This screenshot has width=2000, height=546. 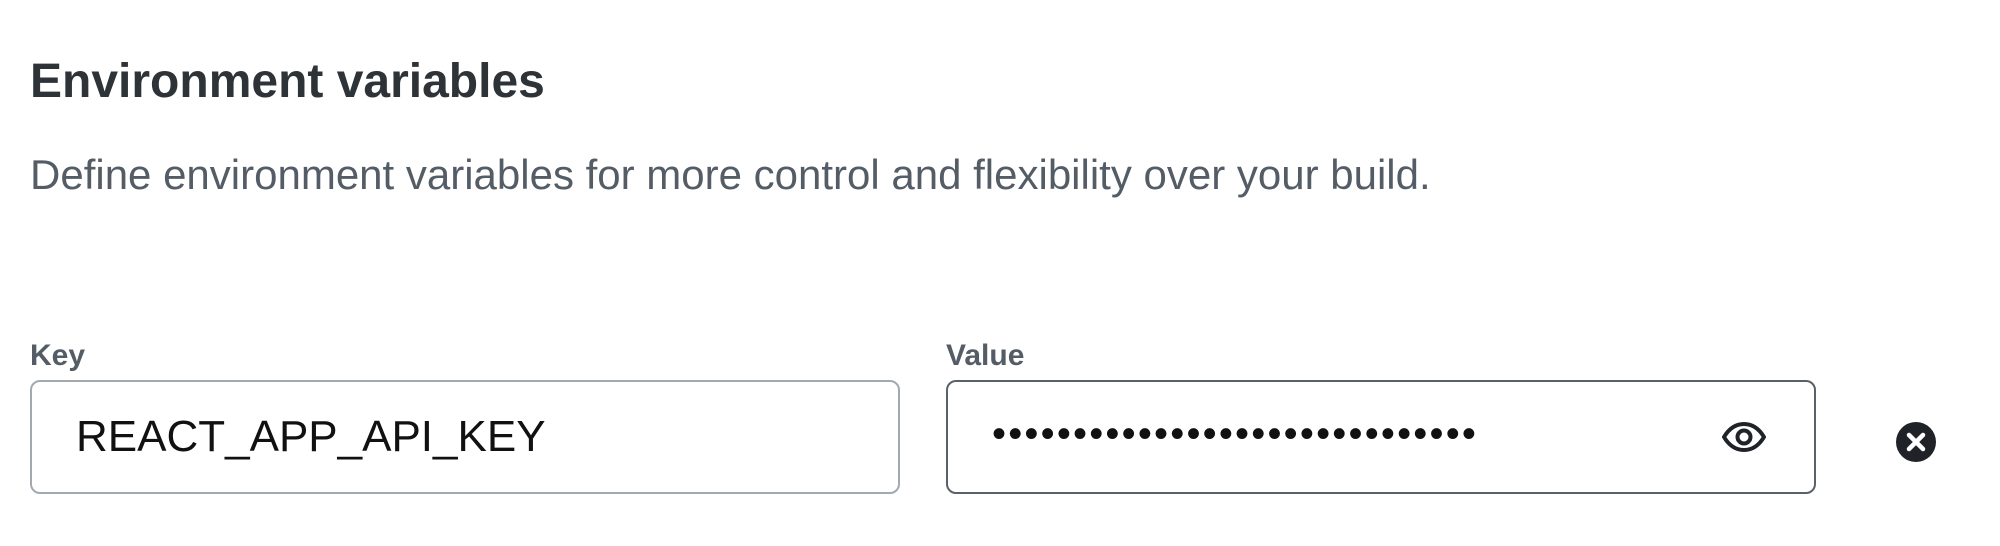 I want to click on key-field: Key, so click(x=465, y=415).